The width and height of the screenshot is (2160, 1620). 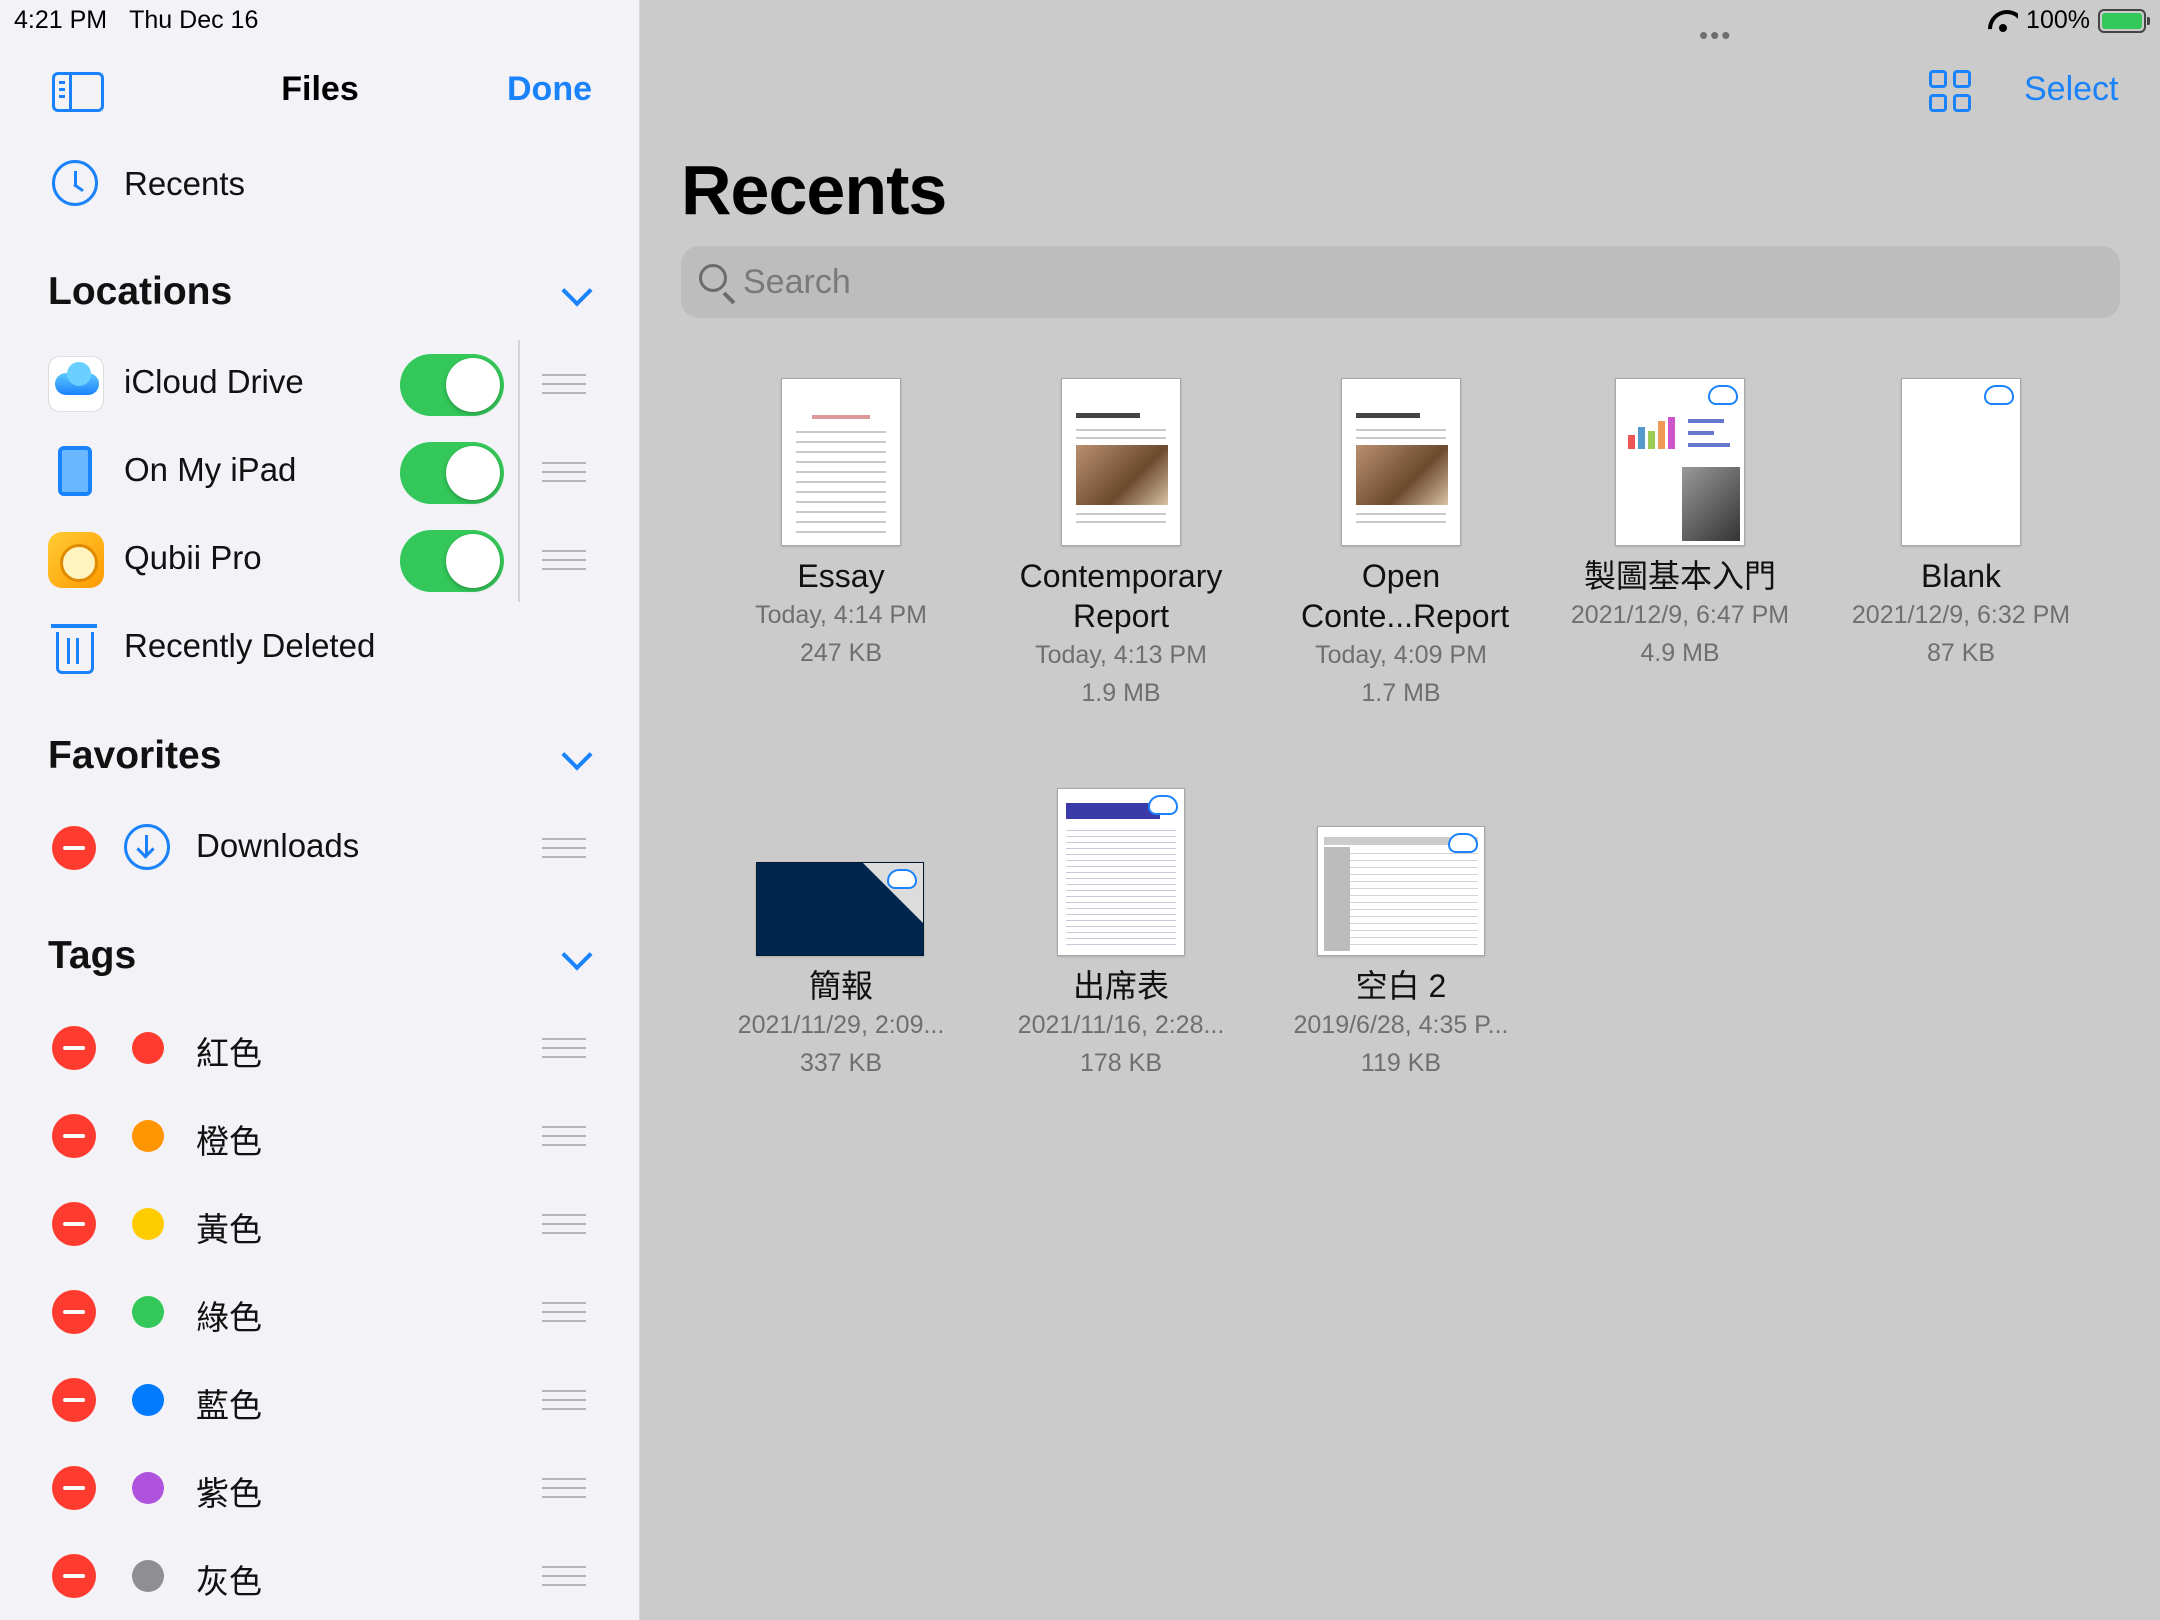 I want to click on tag-item: 紅色, so click(x=320, y=1047).